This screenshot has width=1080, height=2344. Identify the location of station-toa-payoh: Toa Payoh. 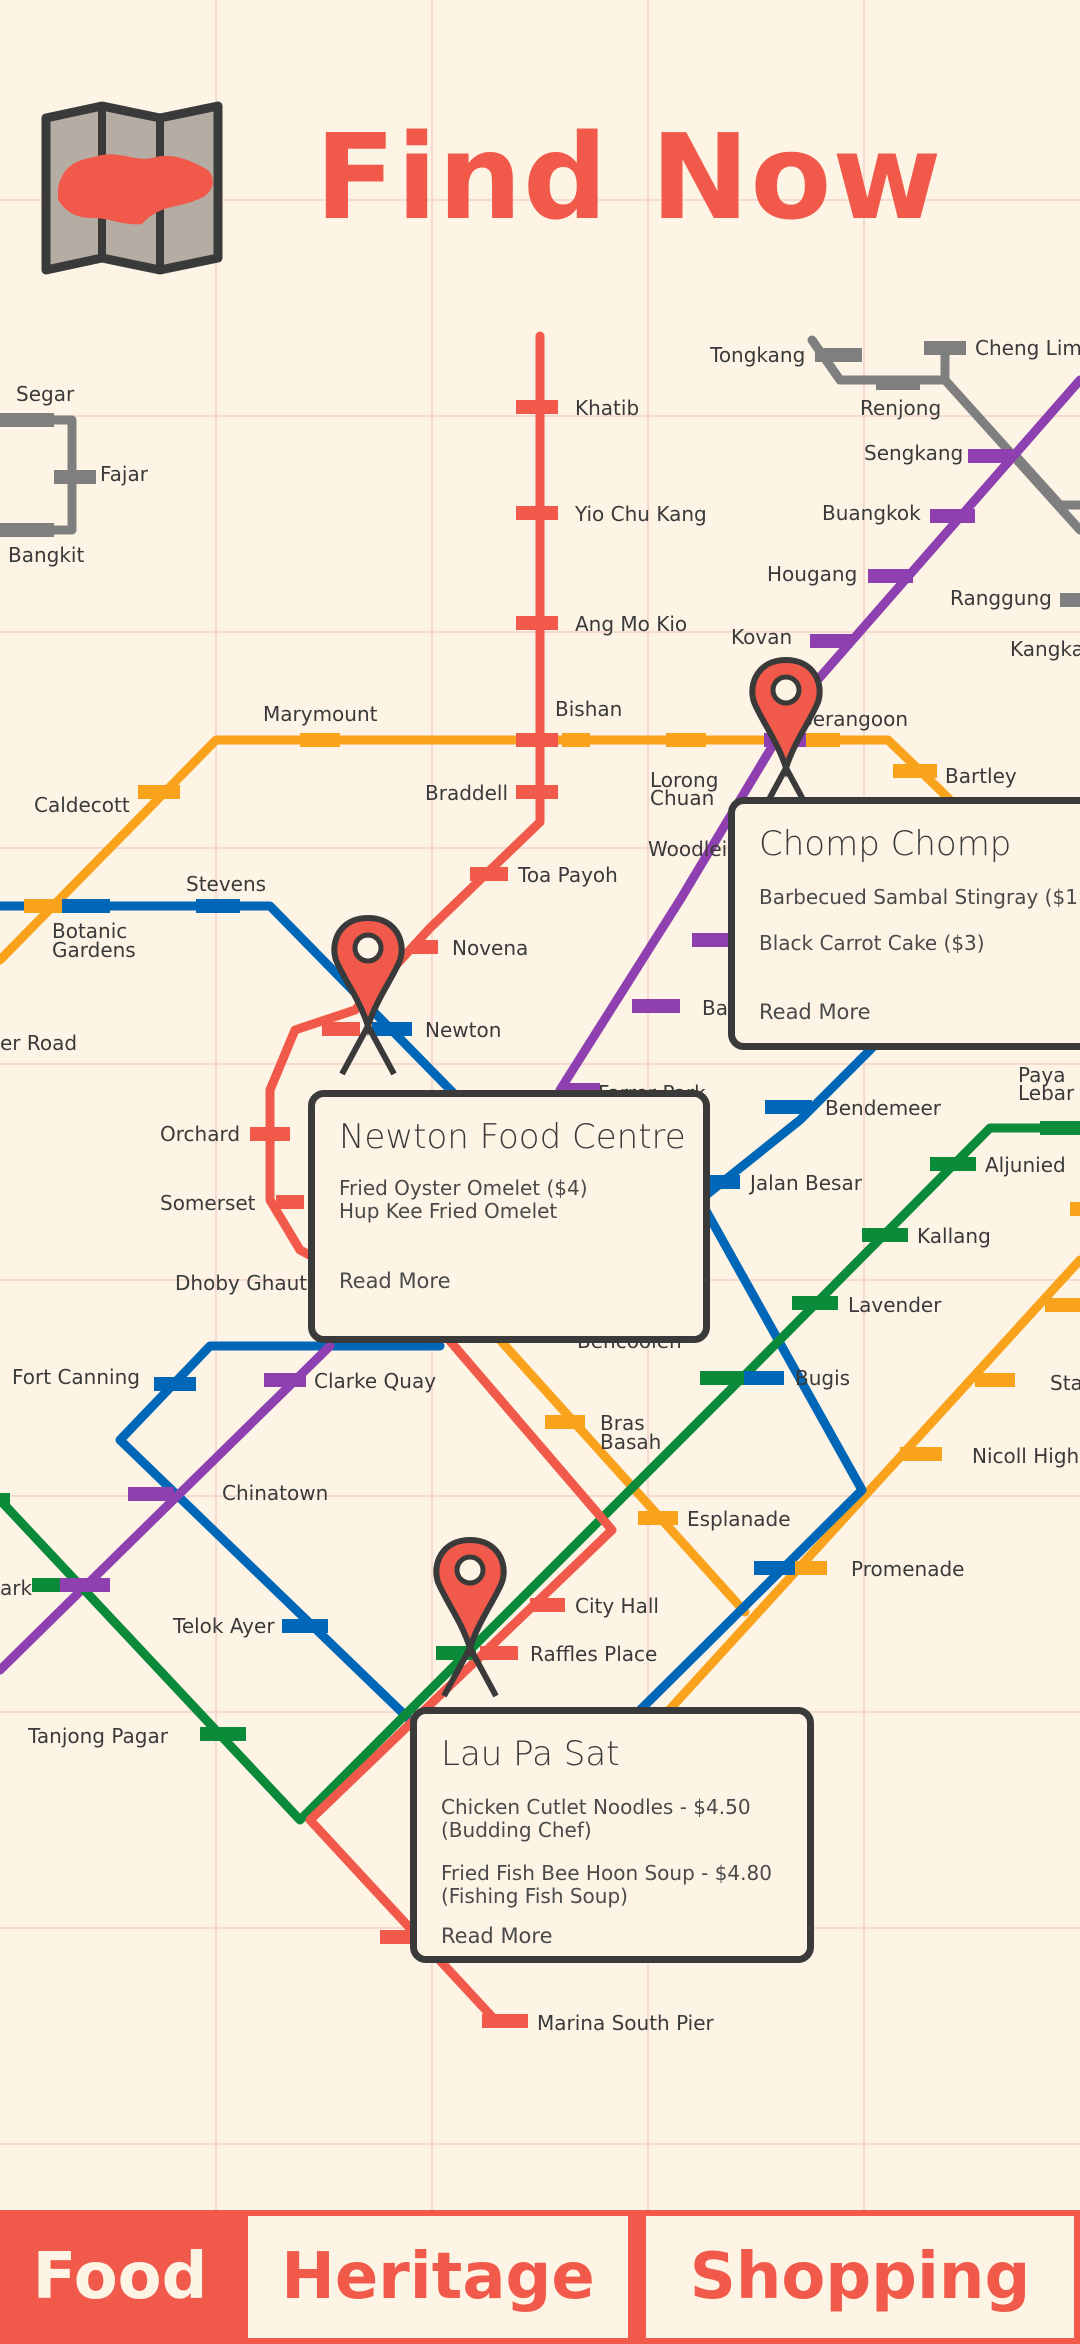
(567, 875).